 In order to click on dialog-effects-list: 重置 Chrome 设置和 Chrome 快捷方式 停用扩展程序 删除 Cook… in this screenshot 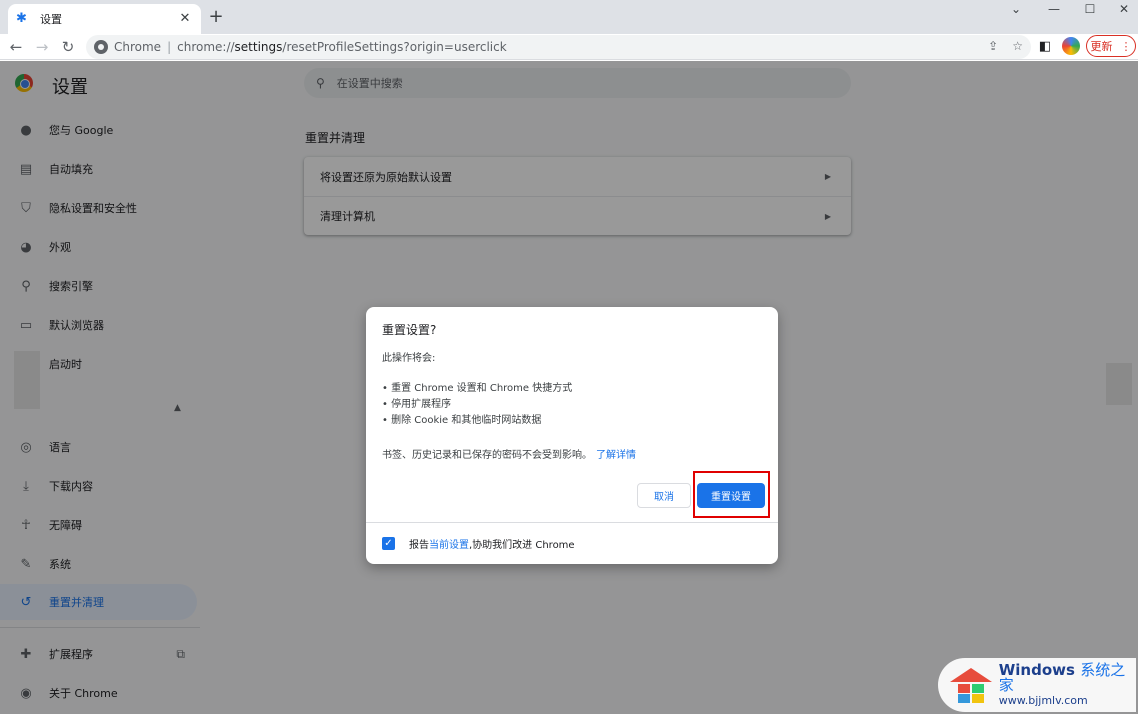, I will do `click(477, 405)`.